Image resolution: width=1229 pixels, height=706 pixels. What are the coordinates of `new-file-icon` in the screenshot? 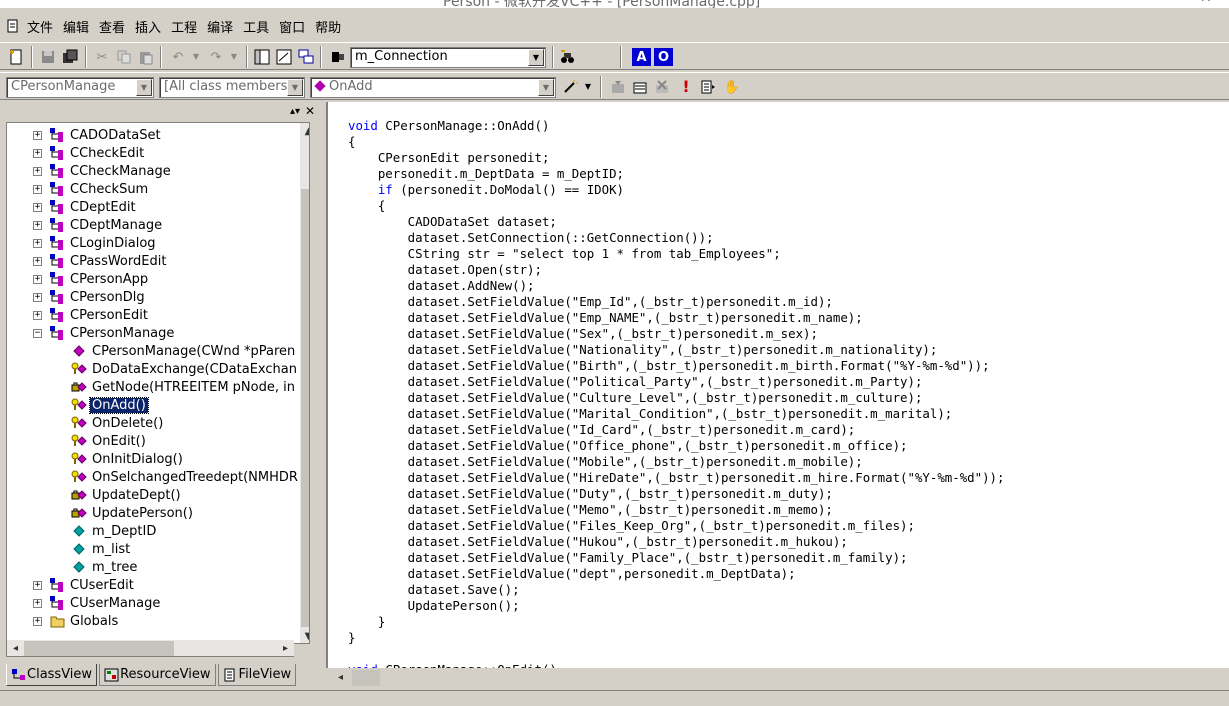 It's located at (16, 57).